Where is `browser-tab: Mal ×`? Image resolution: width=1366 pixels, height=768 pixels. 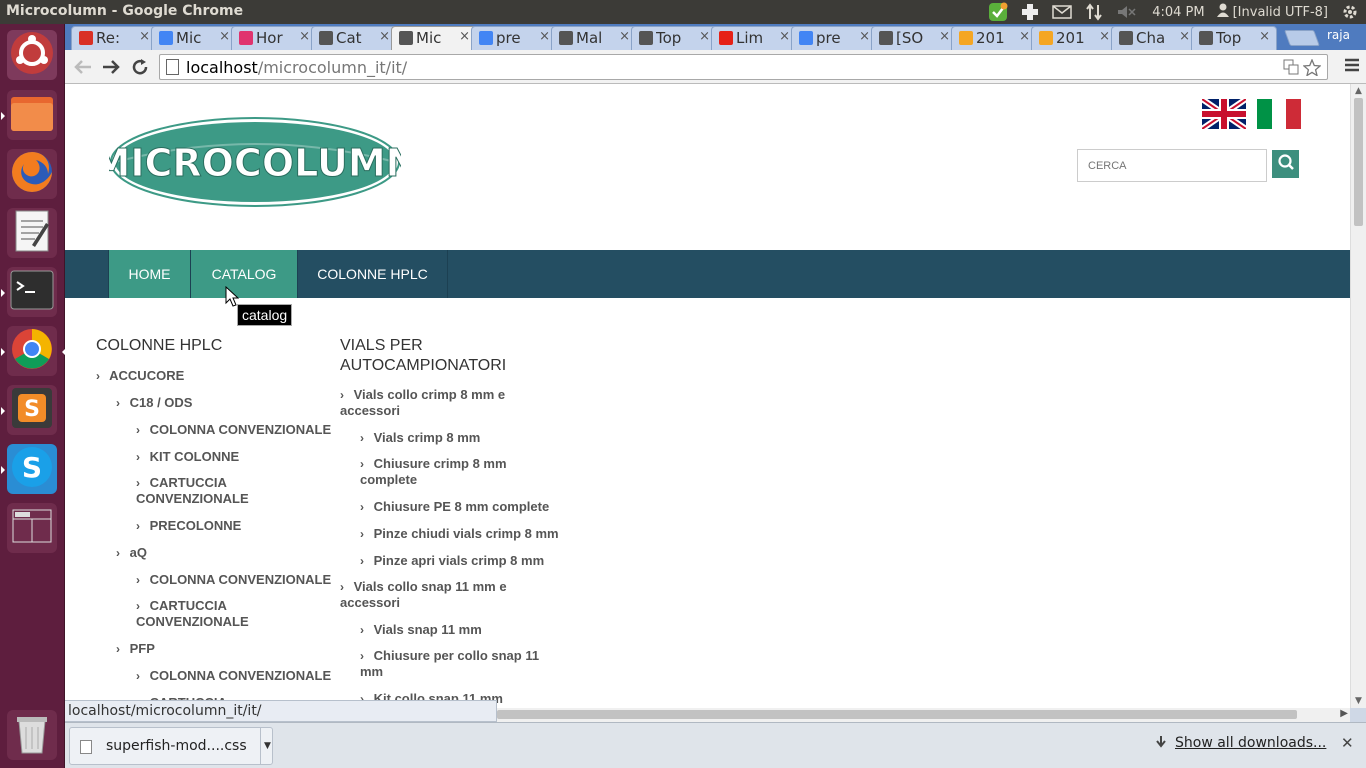
browser-tab: Mal × is located at coordinates (594, 38).